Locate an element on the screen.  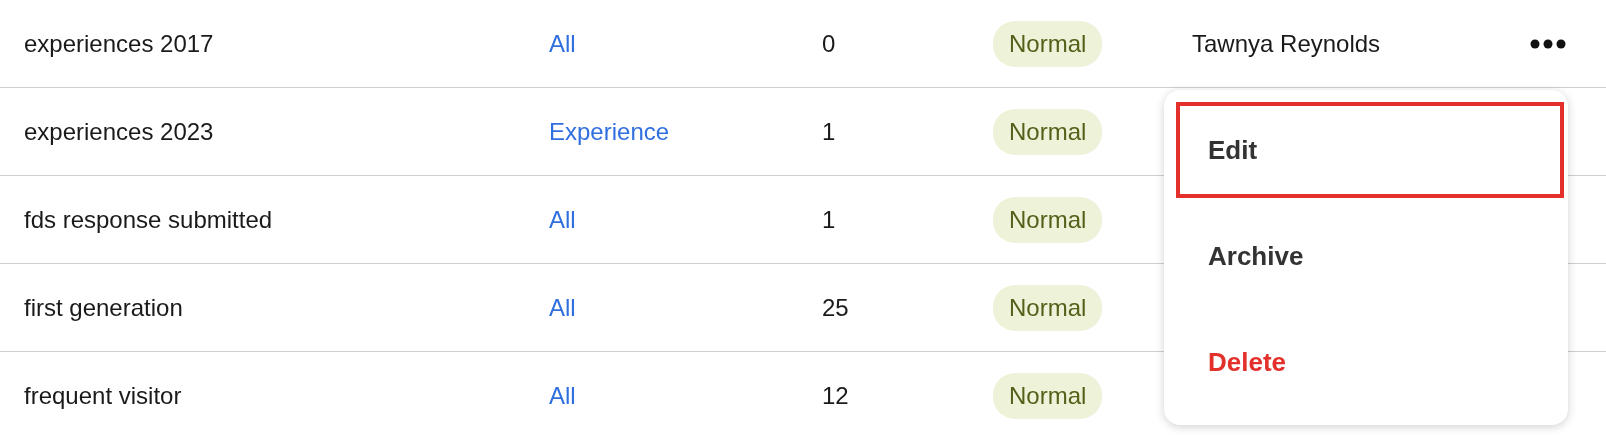
segment-name: frequent visitor is located at coordinates (103, 395).